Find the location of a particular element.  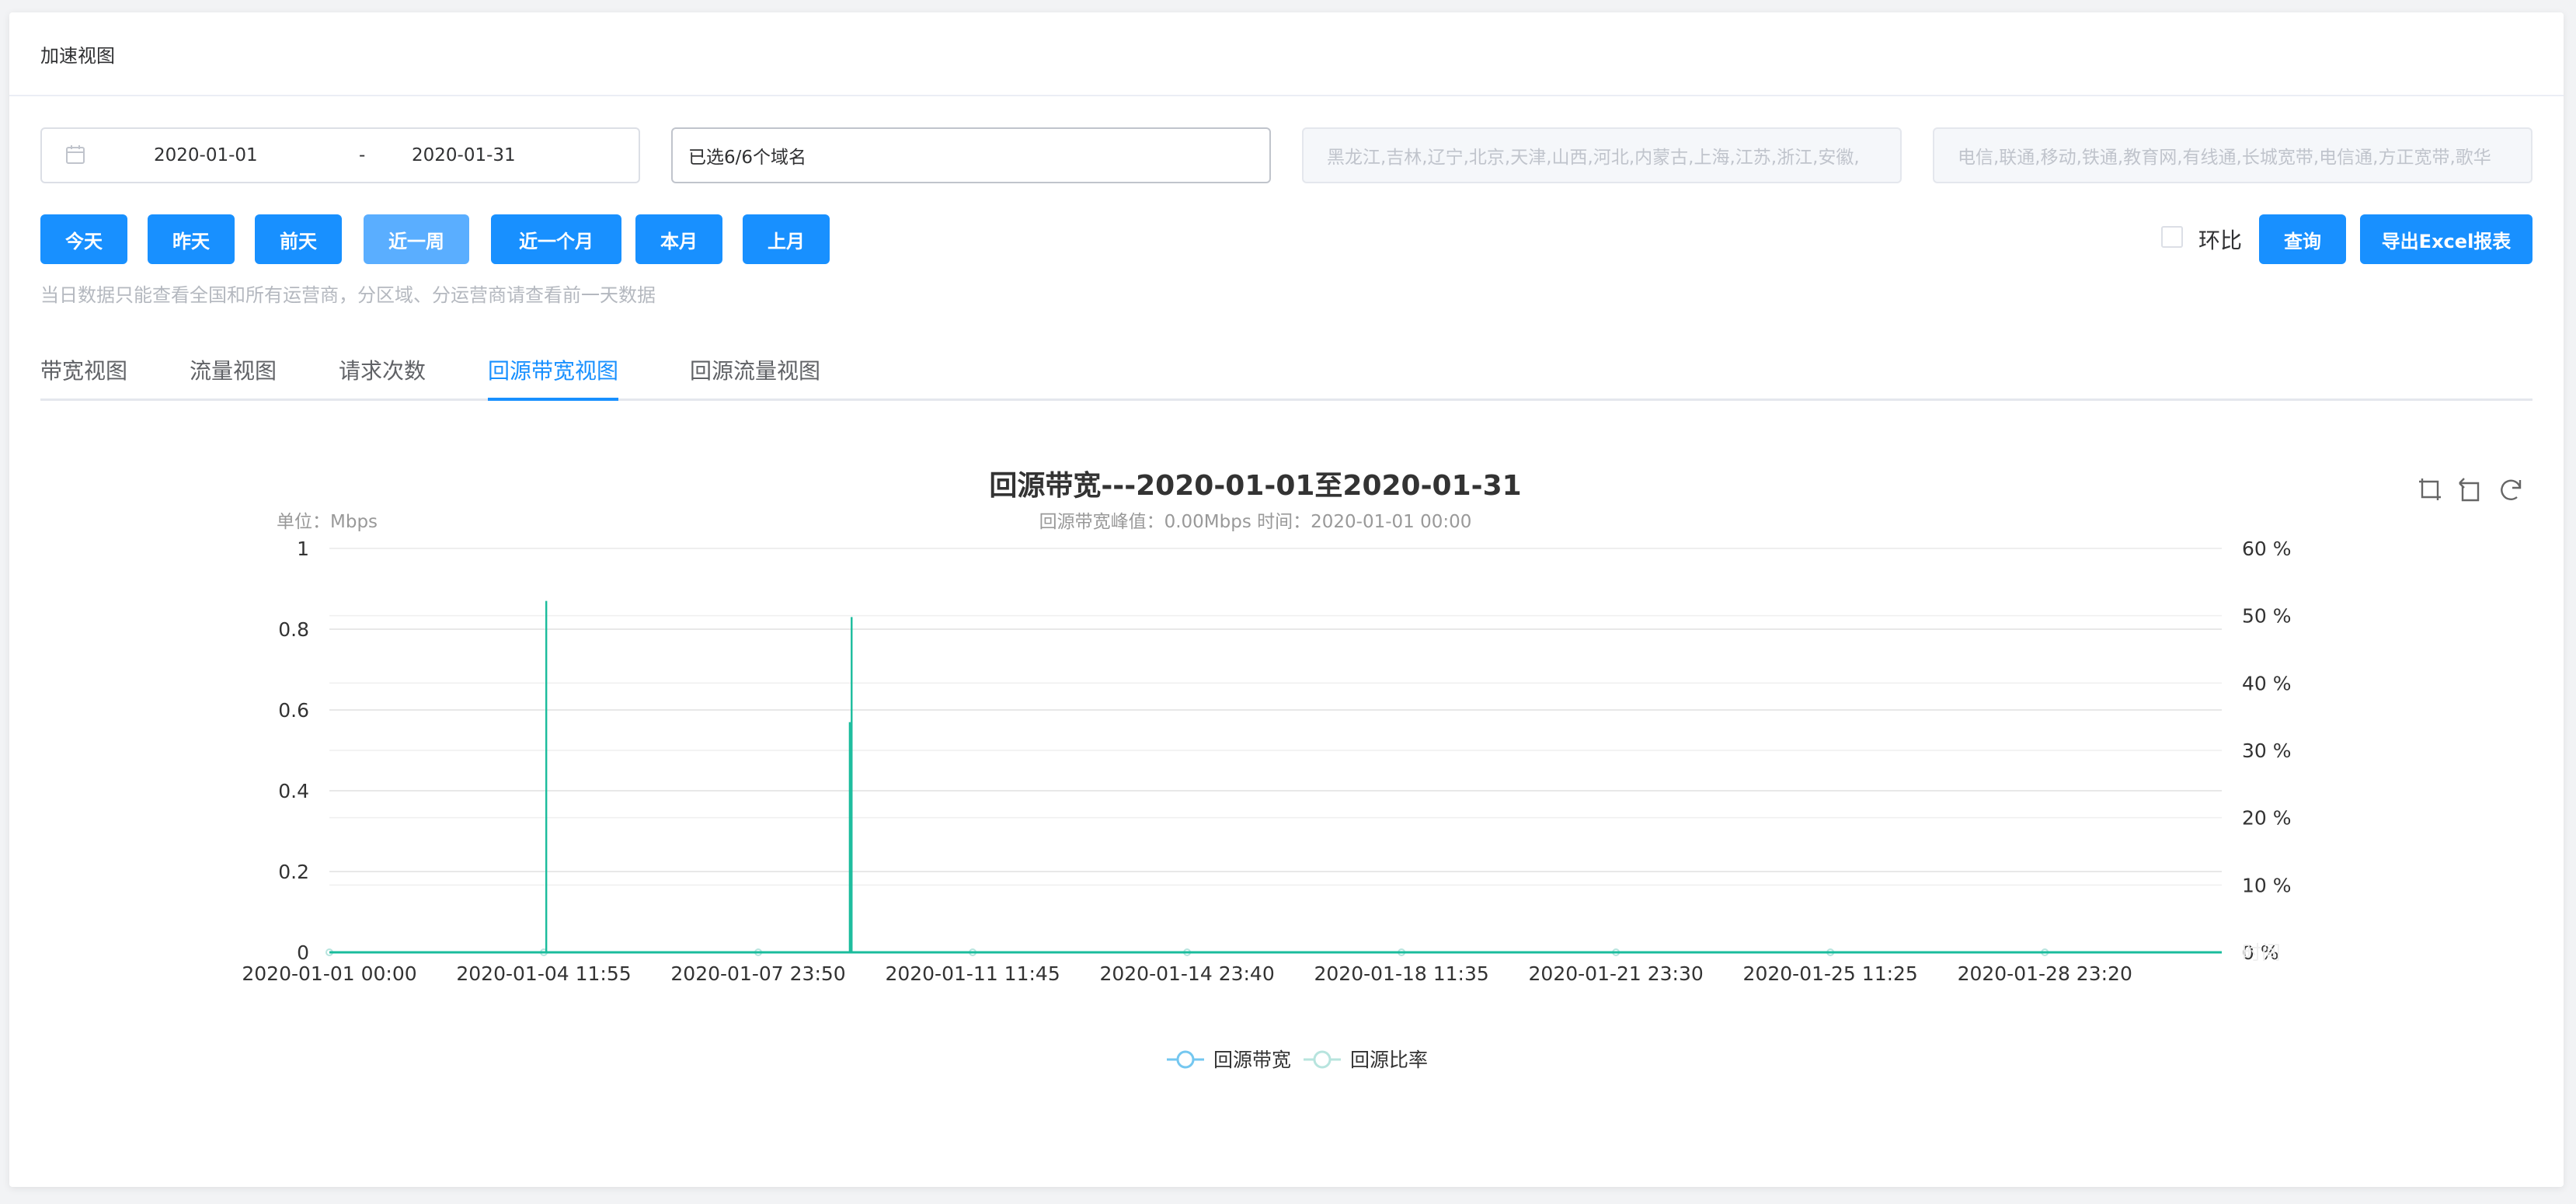

y2-tick-label: 0 % is located at coordinates (2260, 952).